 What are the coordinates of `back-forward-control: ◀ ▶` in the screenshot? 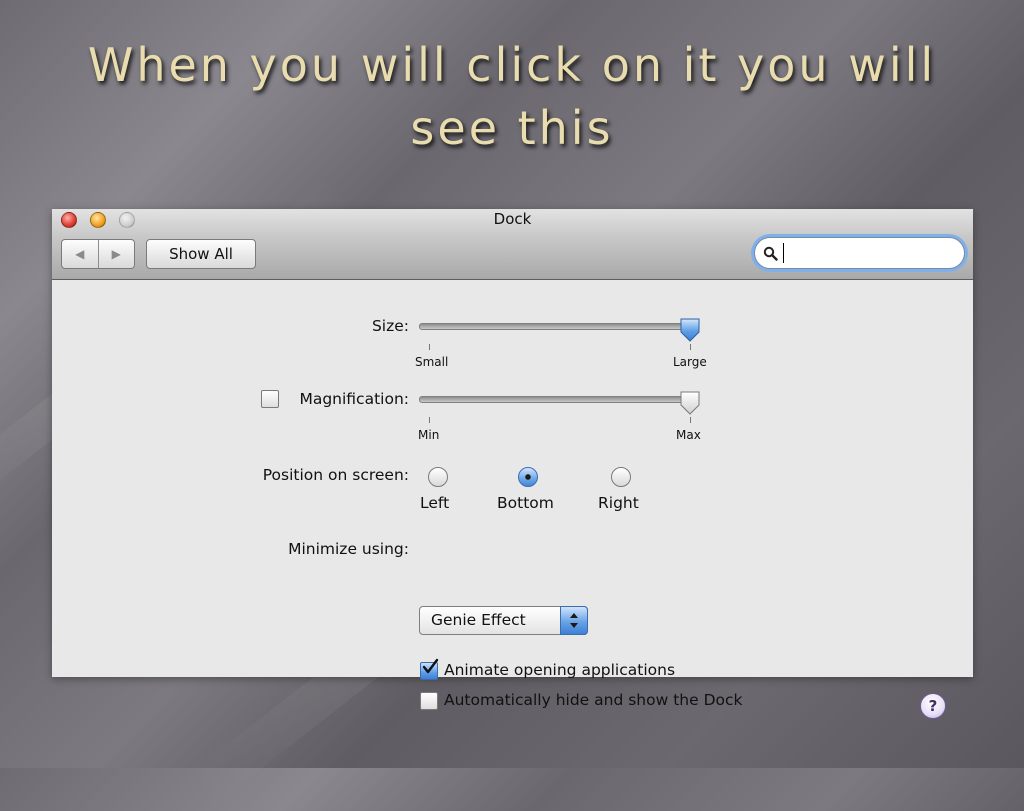 It's located at (98, 254).